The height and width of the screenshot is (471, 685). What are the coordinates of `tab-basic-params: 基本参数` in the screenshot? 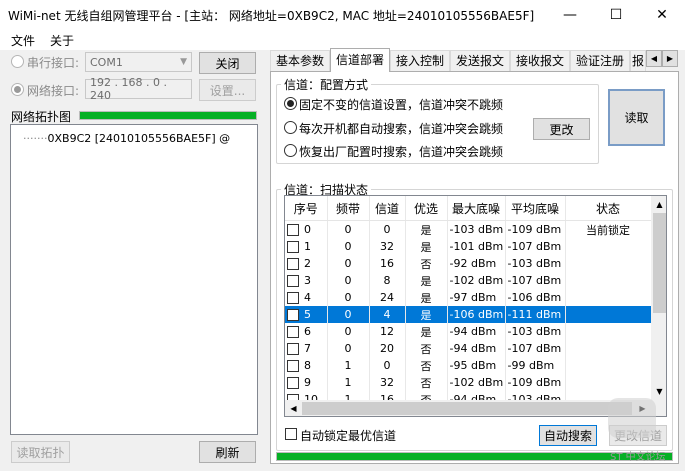 It's located at (300, 60).